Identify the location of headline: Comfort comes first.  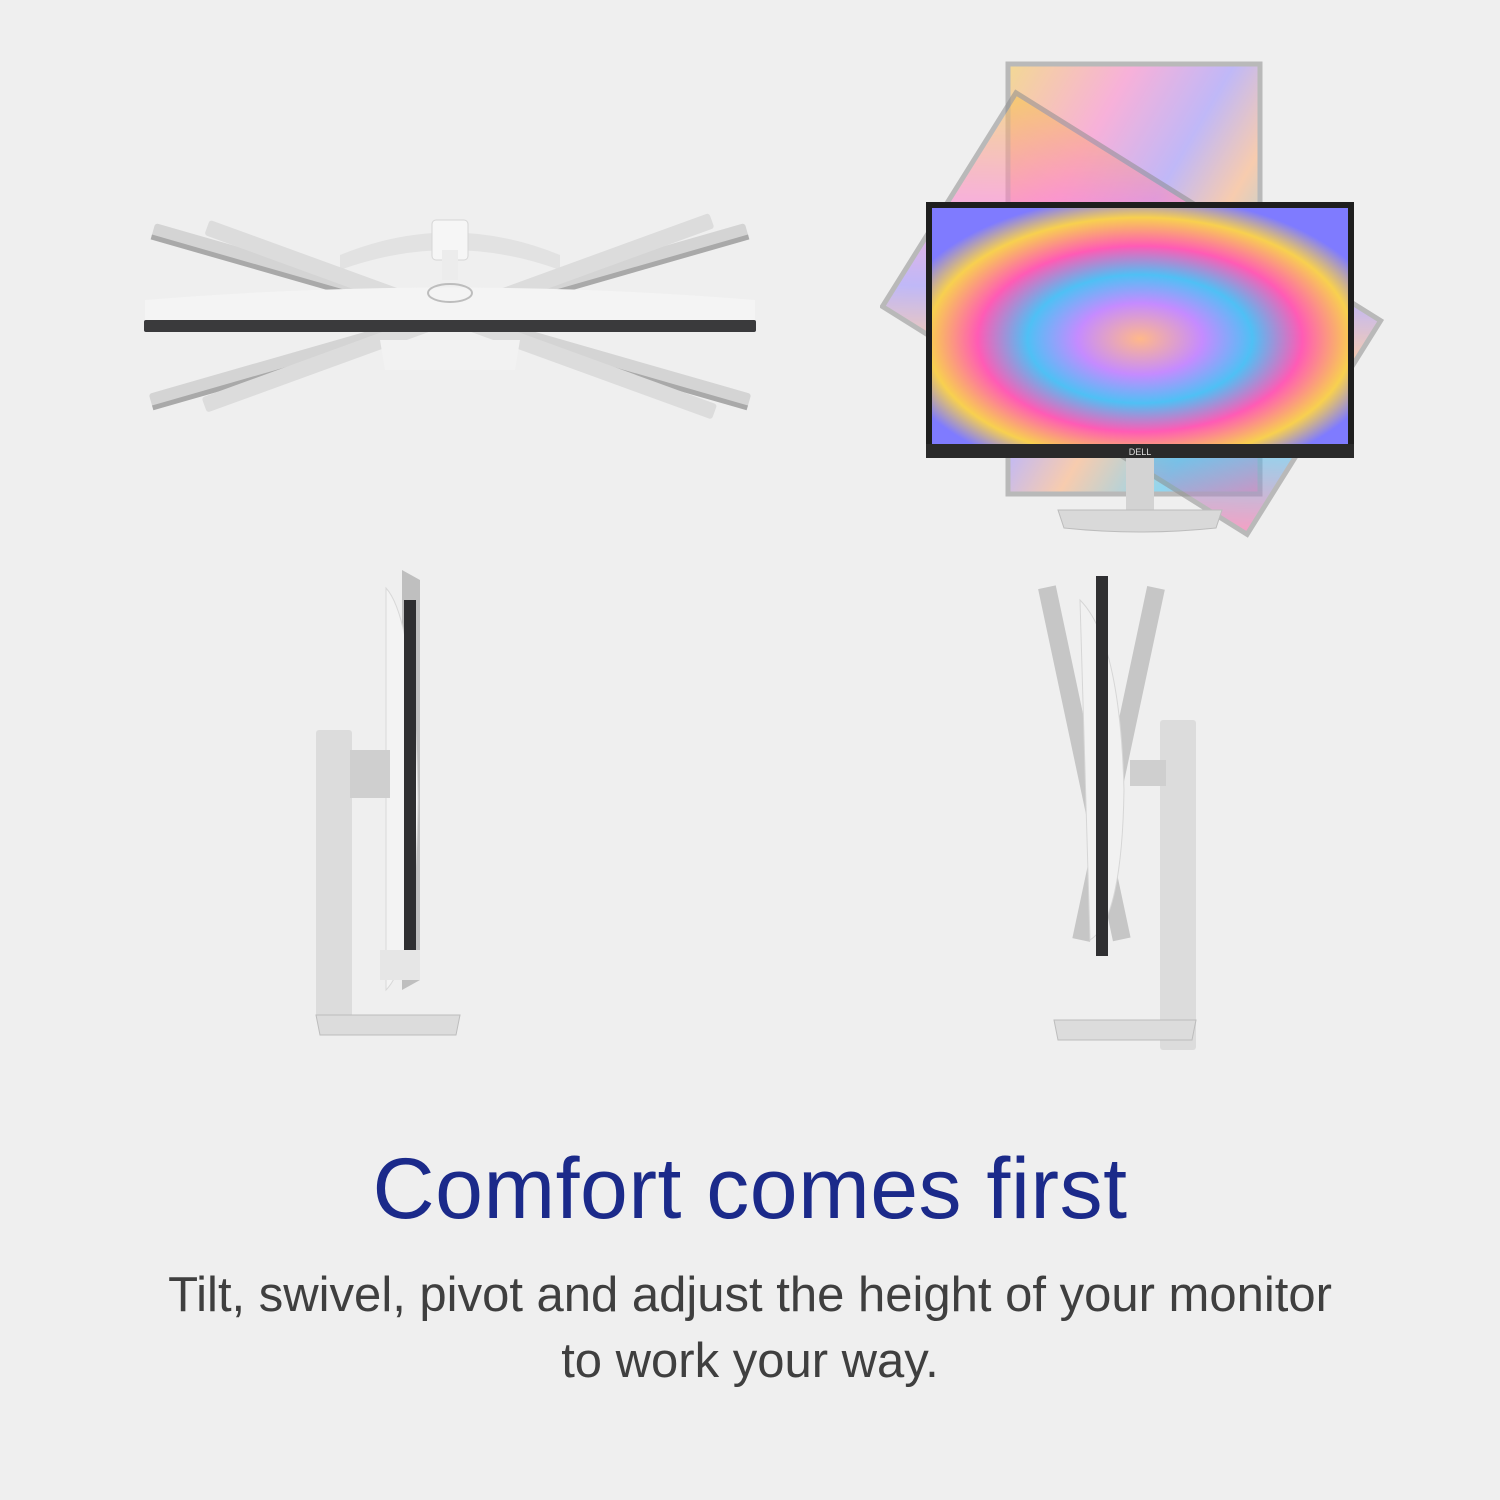
(750, 1189).